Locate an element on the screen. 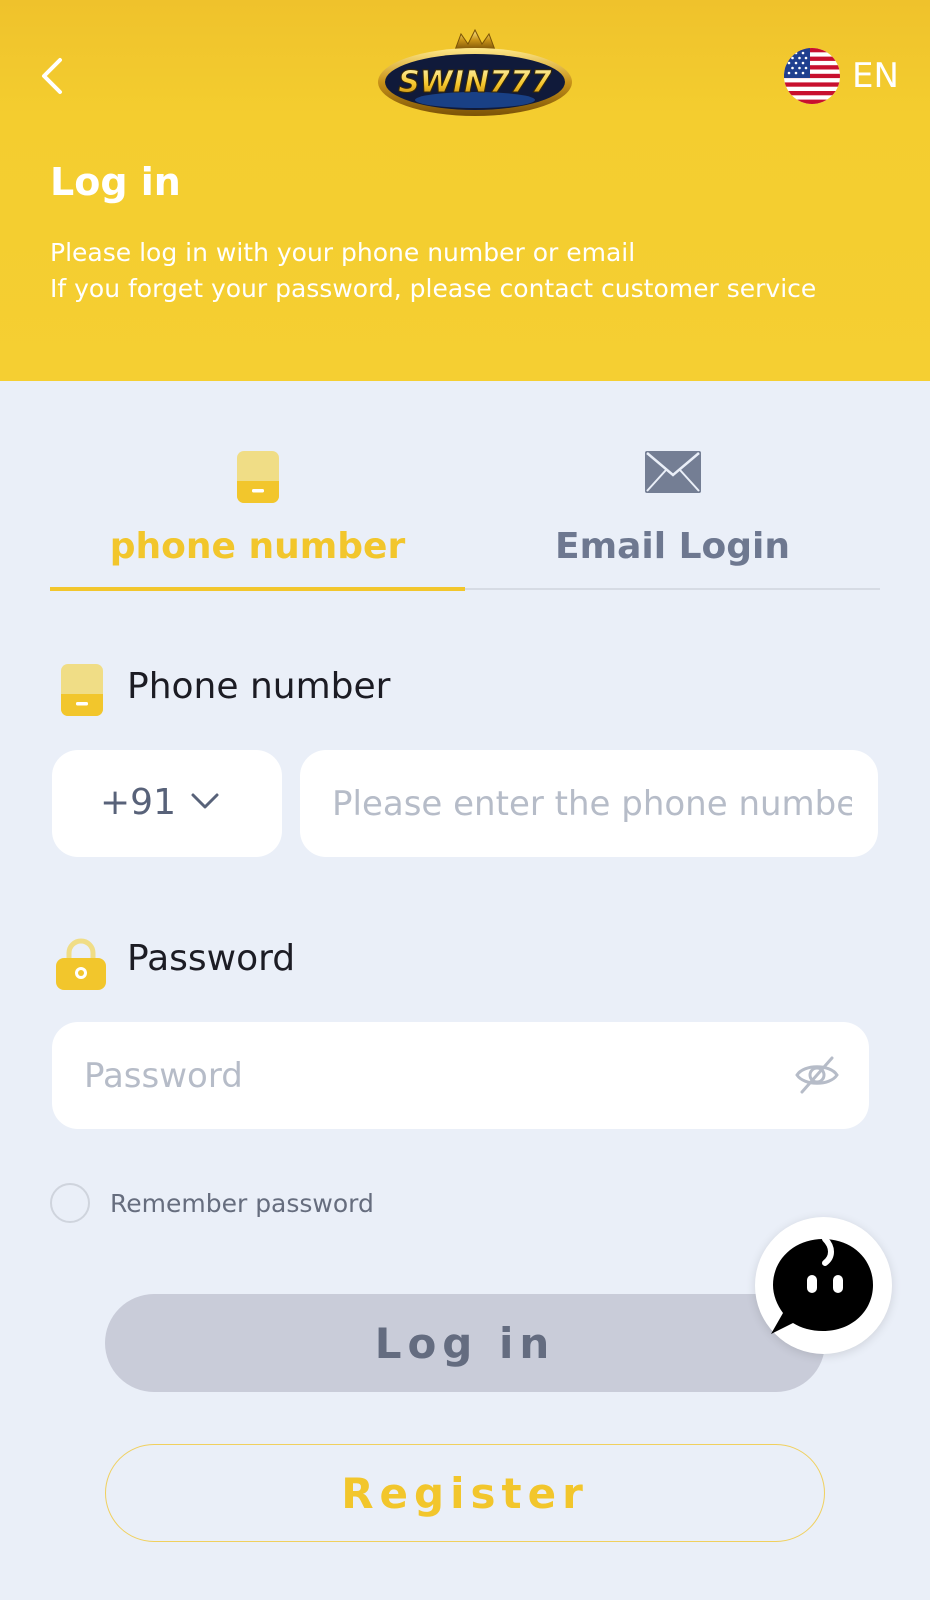 The width and height of the screenshot is (930, 1600). active-tab-indicator is located at coordinates (257, 589).